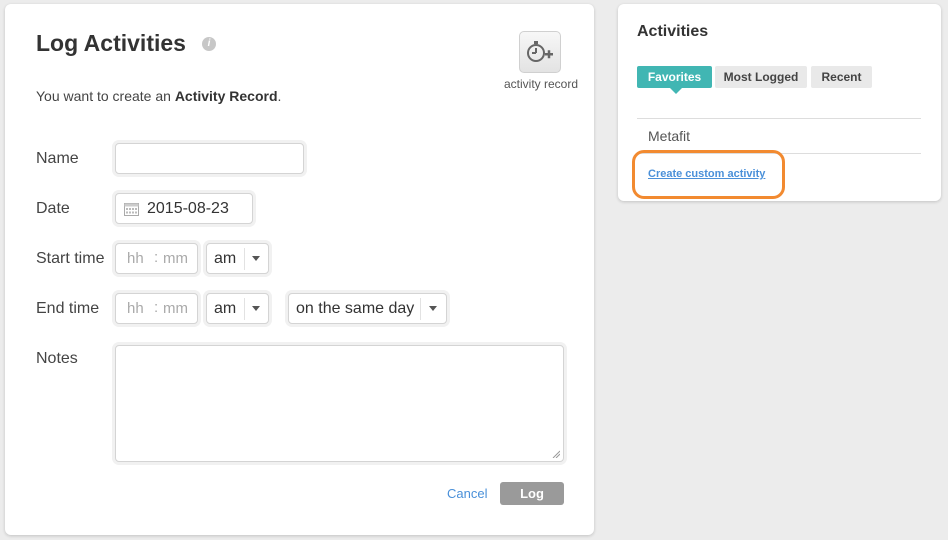 This screenshot has height=540, width=948. What do you see at coordinates (57, 358) in the screenshot?
I see `notes-label: Notes` at bounding box center [57, 358].